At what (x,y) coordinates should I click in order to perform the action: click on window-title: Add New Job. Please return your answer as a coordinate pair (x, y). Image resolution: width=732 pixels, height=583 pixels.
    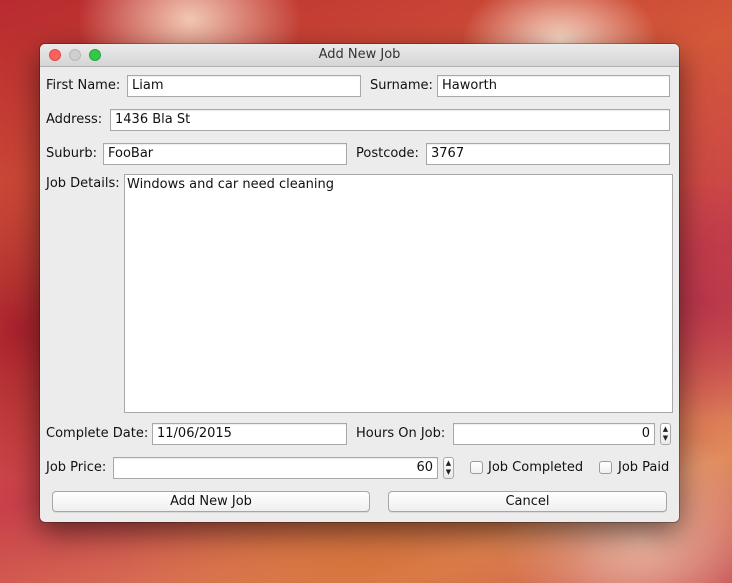
    Looking at the image, I should click on (359, 54).